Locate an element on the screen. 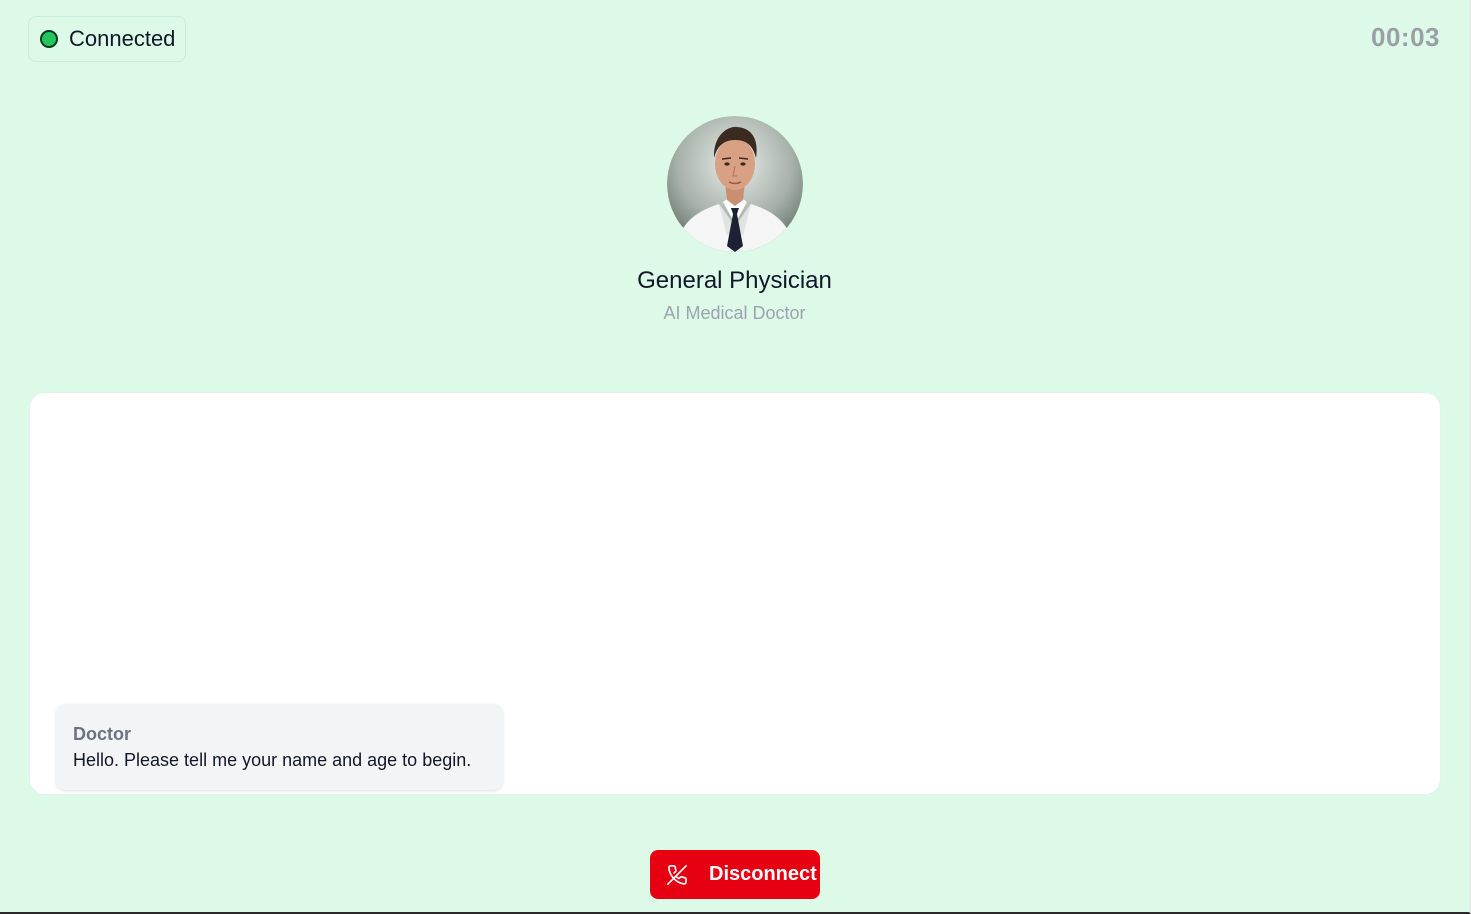 The width and height of the screenshot is (1471, 914). disconnect-button: Disconnect is located at coordinates (735, 874).